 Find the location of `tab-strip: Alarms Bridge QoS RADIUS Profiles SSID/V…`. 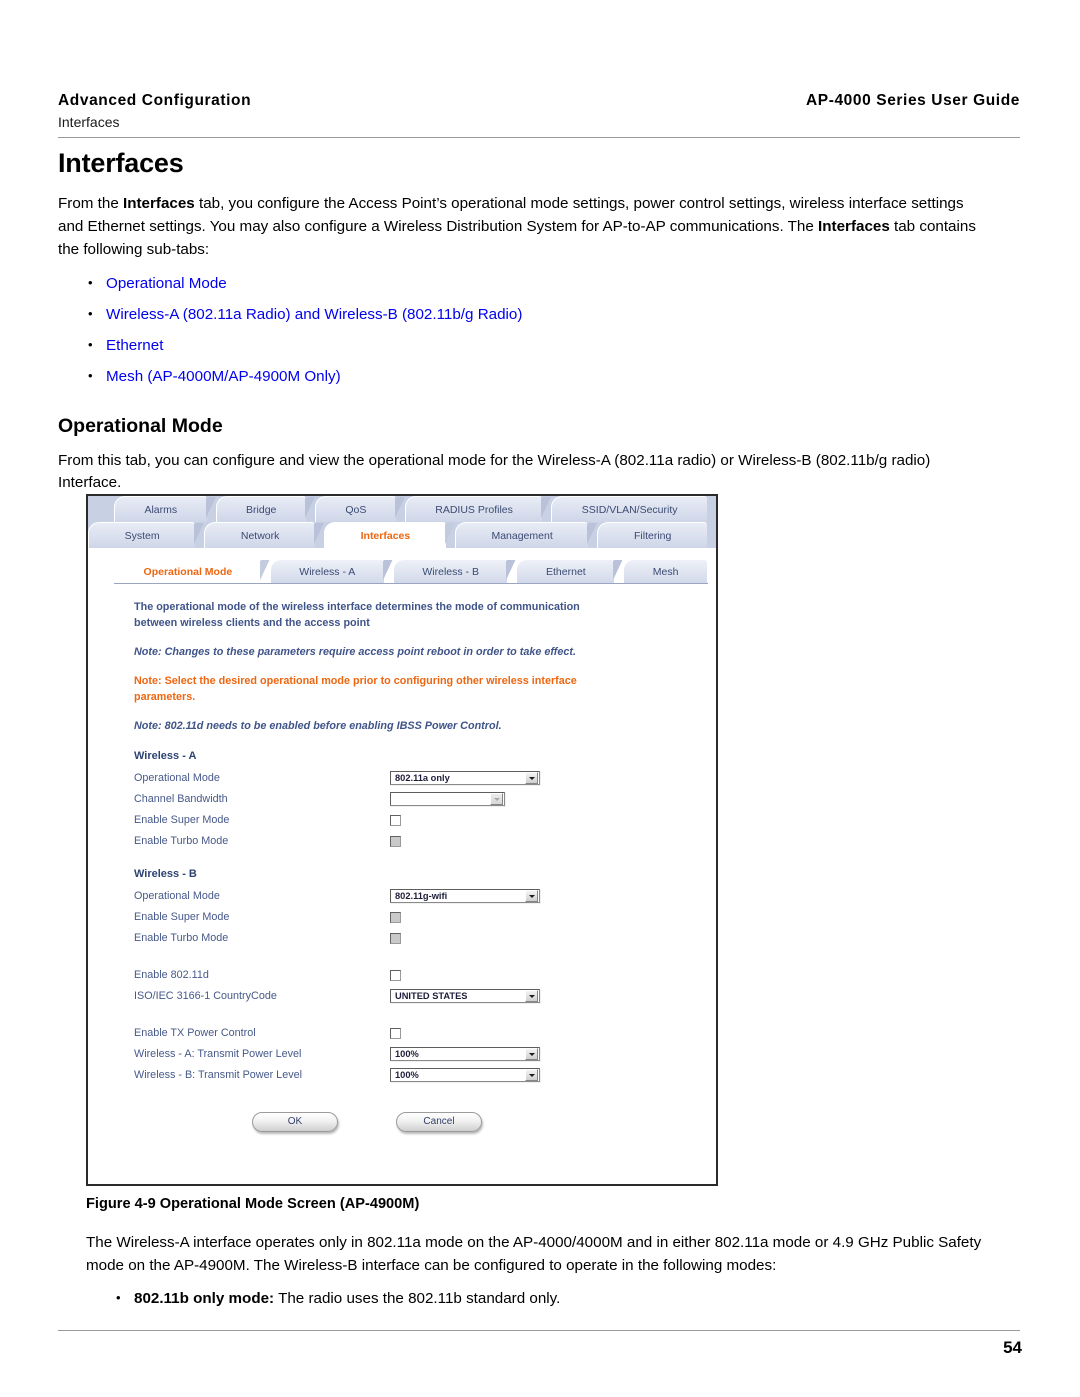

tab-strip: Alarms Bridge QoS RADIUS Profiles SSID/V… is located at coordinates (402, 522).